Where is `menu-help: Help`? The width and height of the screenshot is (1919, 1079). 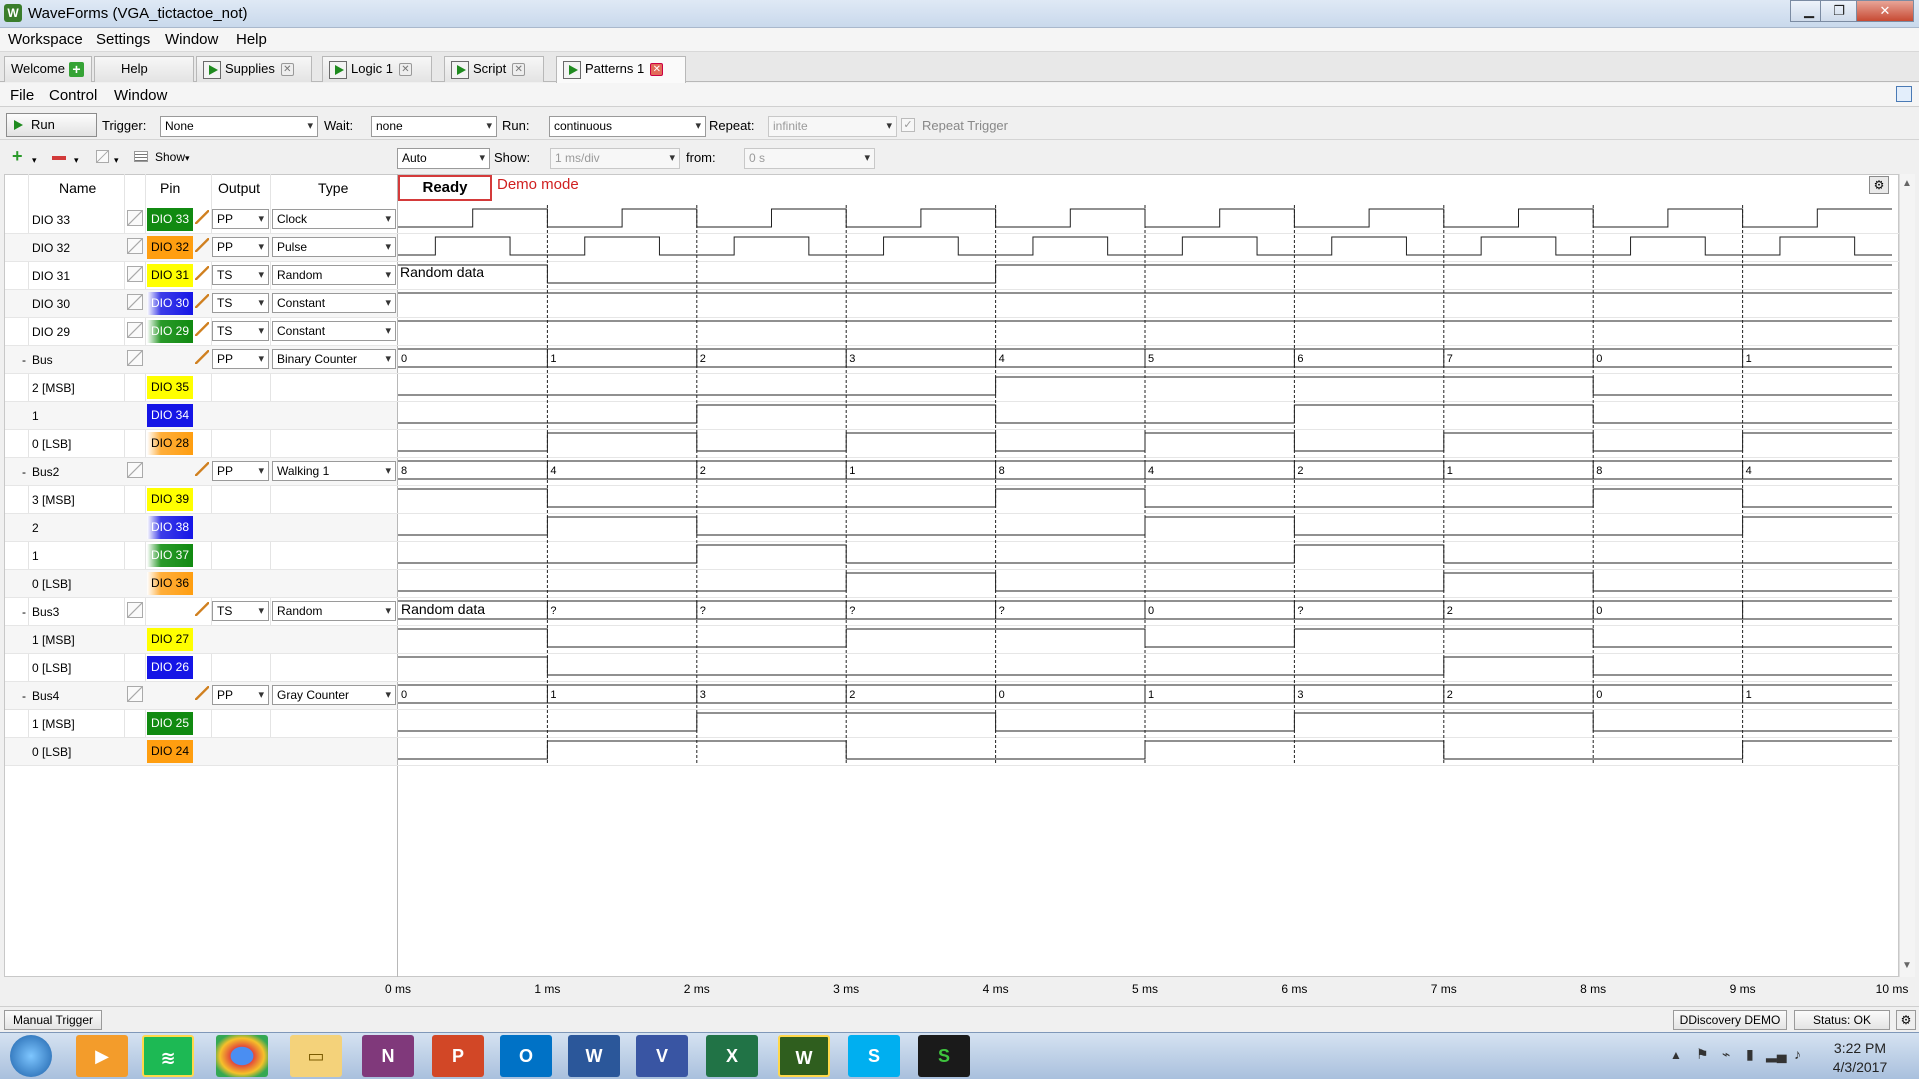 menu-help: Help is located at coordinates (251, 39).